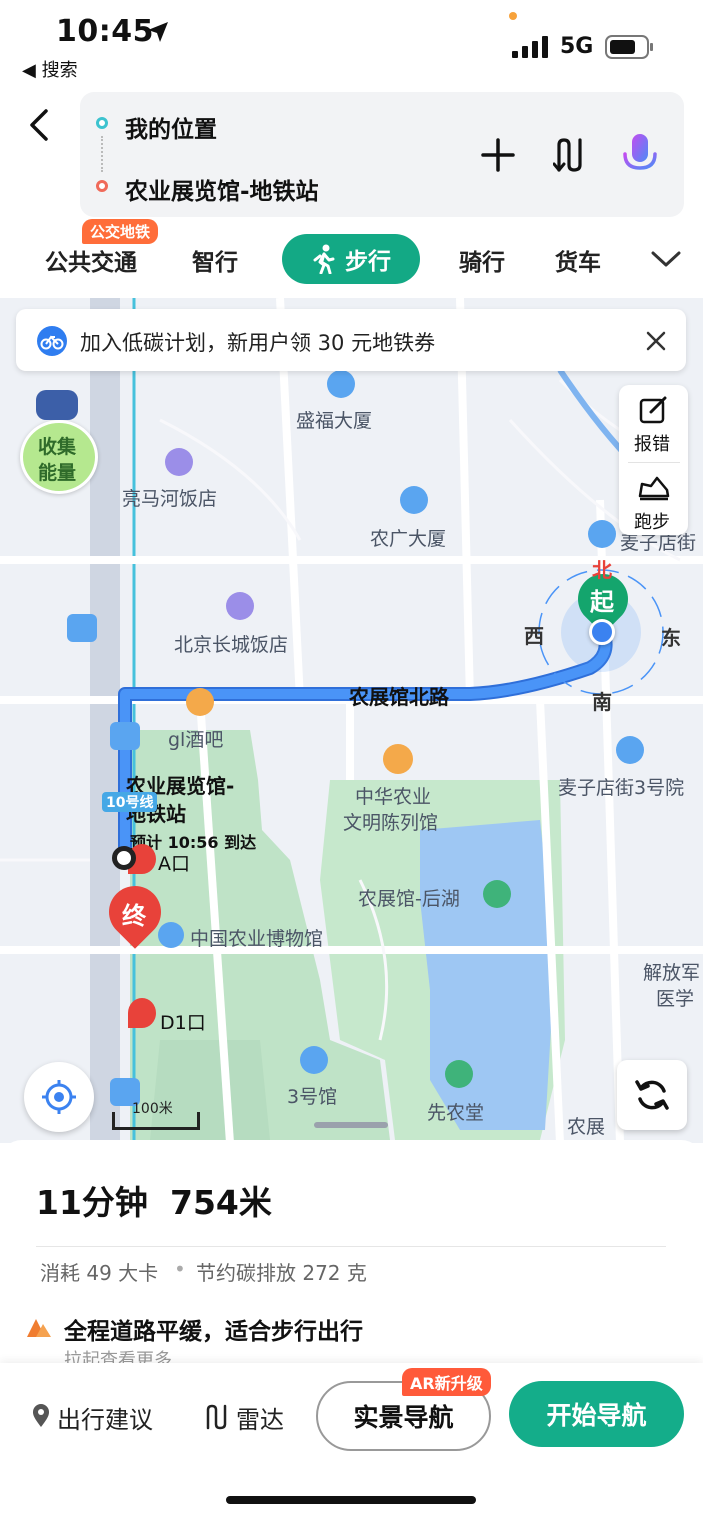 This screenshot has width=703, height=1520. I want to click on summary-divider, so click(351, 1246).